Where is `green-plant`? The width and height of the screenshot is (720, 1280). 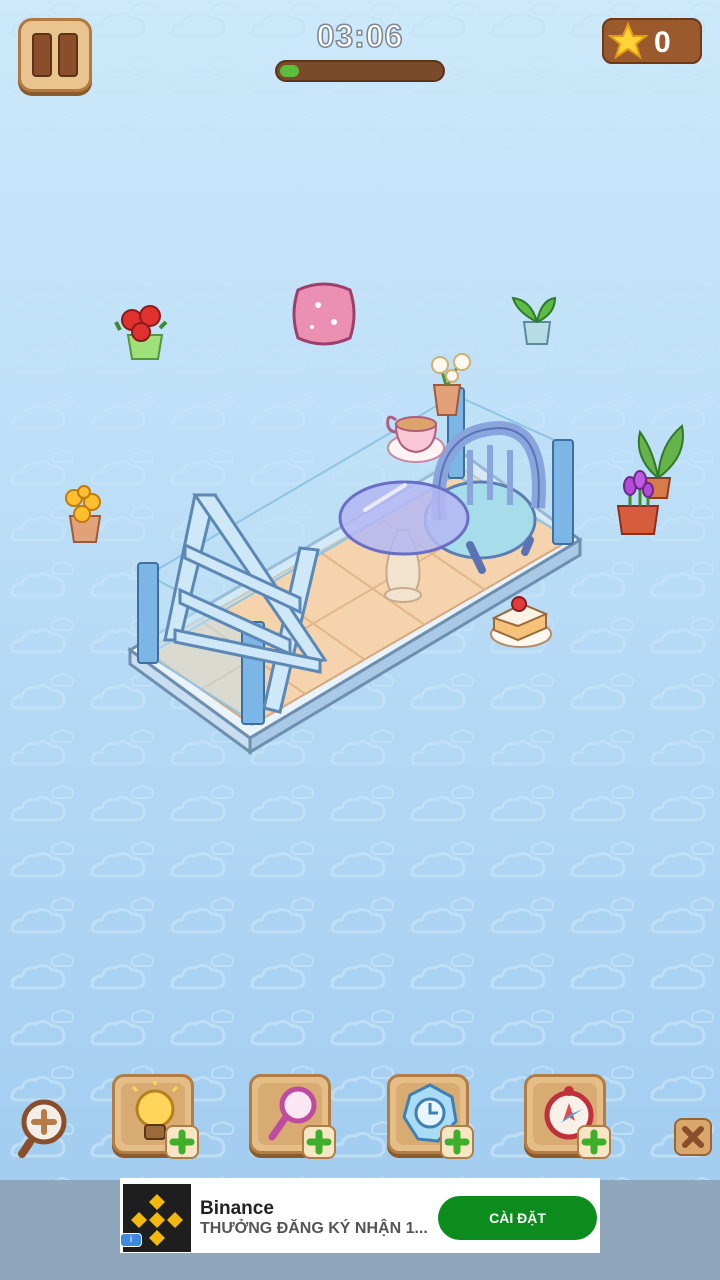 green-plant is located at coordinates (534, 320).